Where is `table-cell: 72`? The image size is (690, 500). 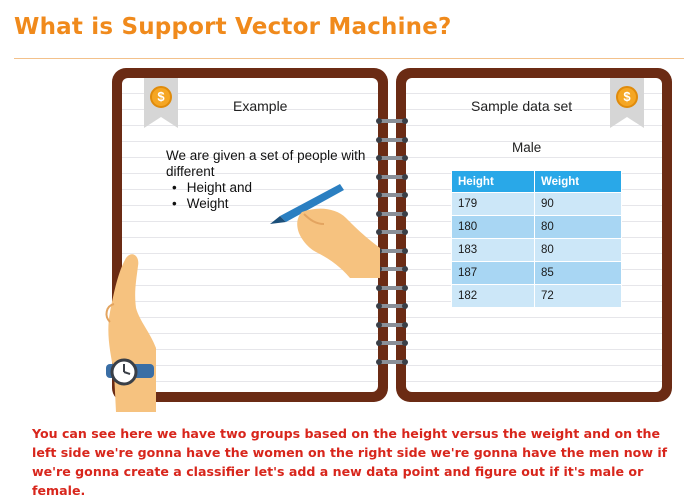 table-cell: 72 is located at coordinates (578, 296).